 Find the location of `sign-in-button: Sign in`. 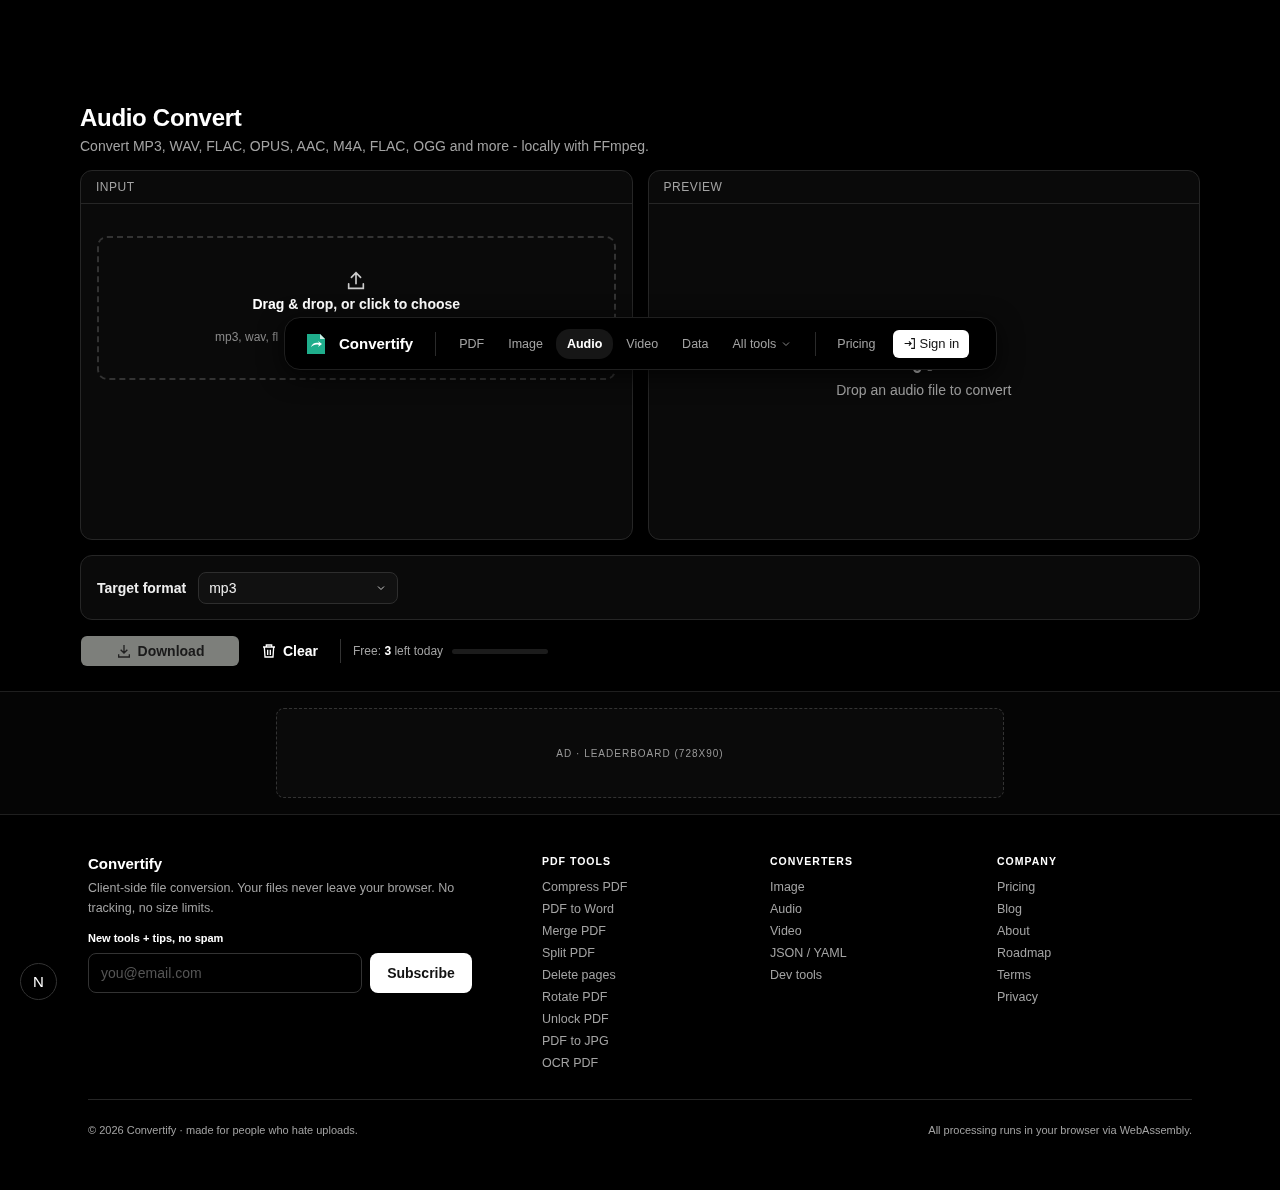

sign-in-button: Sign in is located at coordinates (931, 343).